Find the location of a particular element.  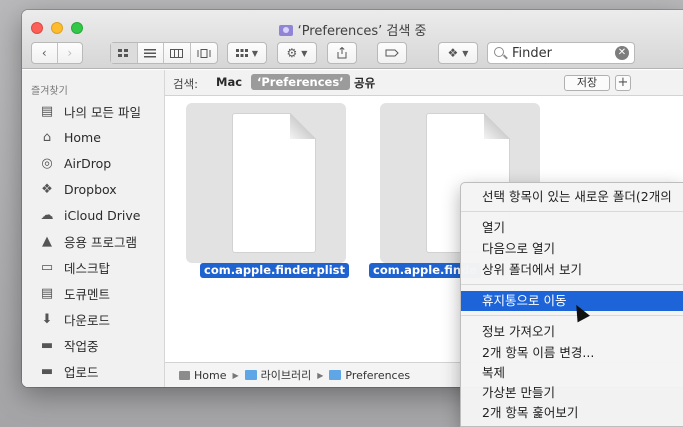

sidebar-header: 즐겨찾기 is located at coordinates (49, 91).